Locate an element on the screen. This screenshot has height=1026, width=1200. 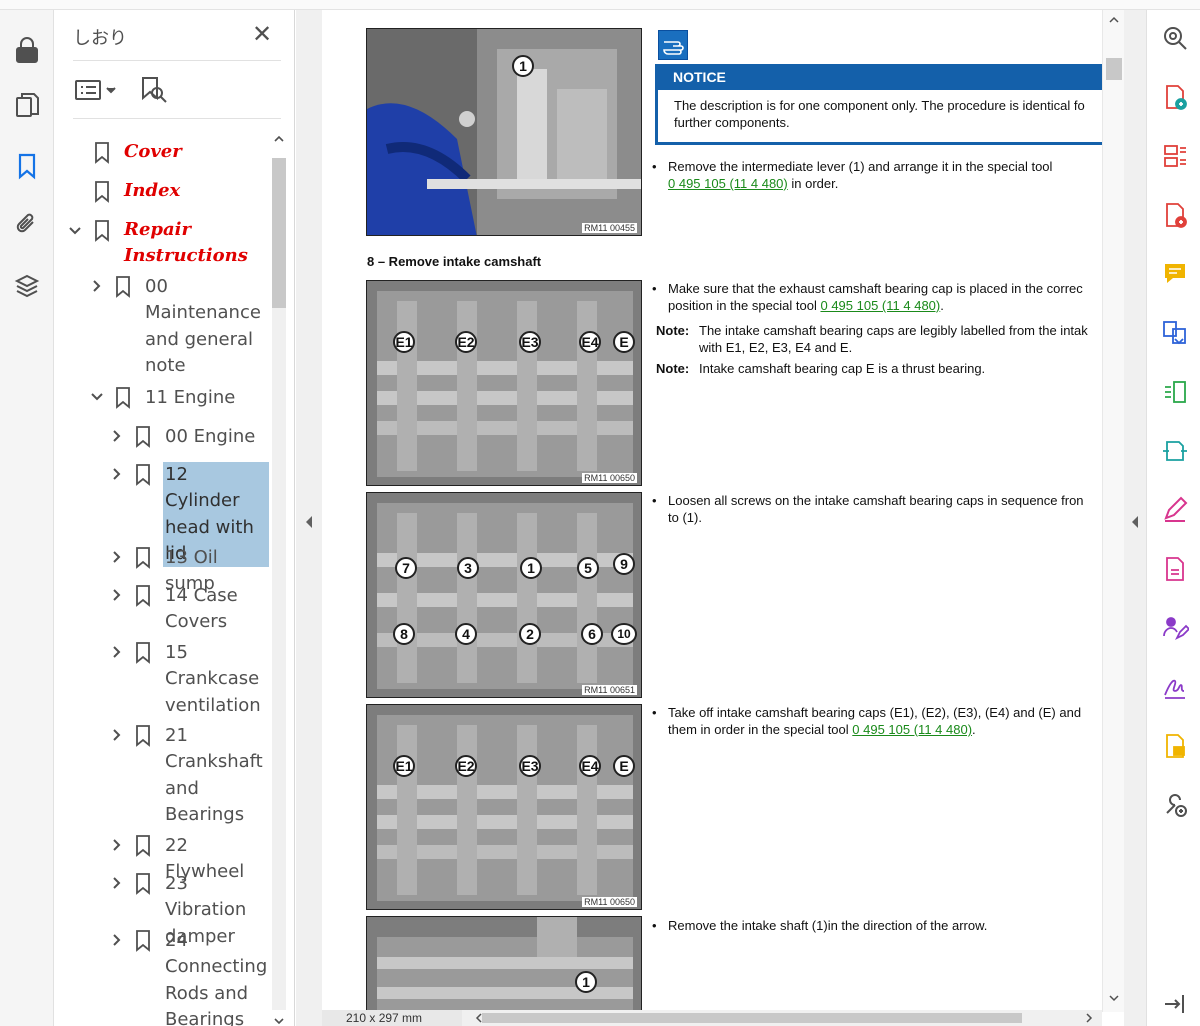
collapse-left-icon is located at coordinates (309, 522).